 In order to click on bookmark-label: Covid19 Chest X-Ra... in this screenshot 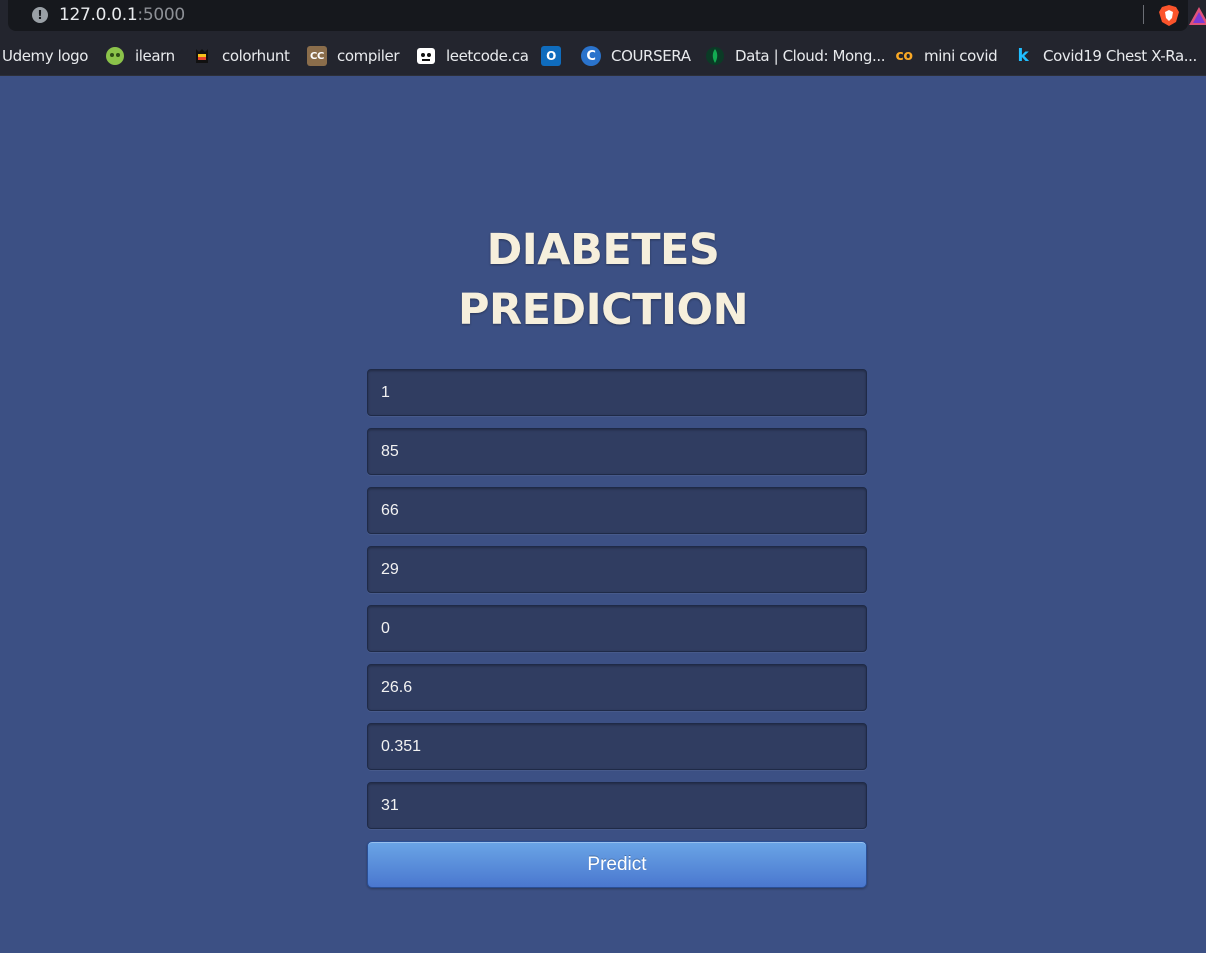, I will do `click(1120, 56)`.